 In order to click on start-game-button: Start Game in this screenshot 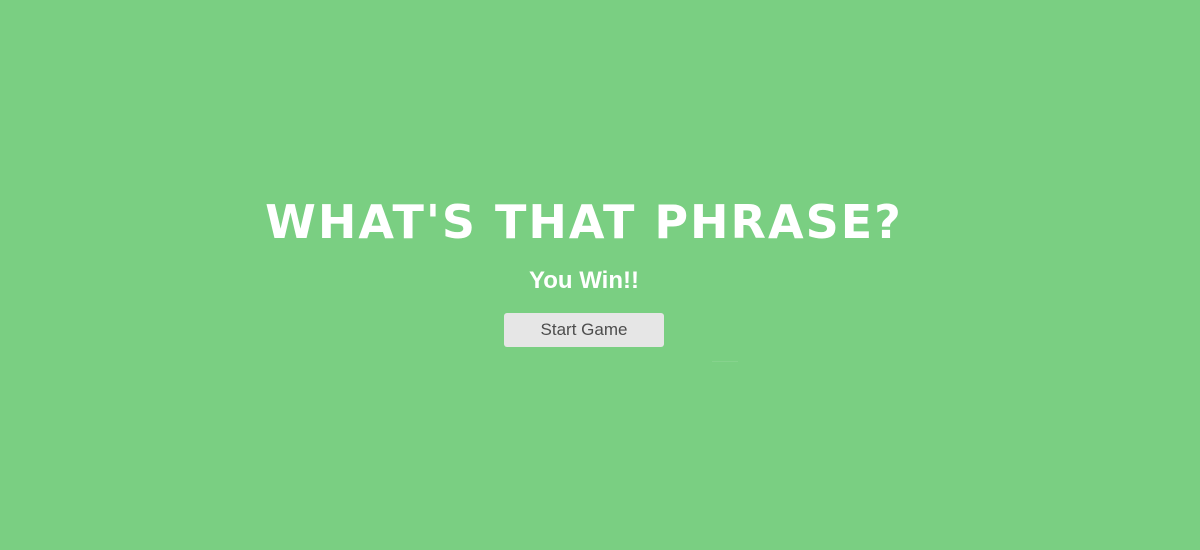, I will do `click(584, 330)`.